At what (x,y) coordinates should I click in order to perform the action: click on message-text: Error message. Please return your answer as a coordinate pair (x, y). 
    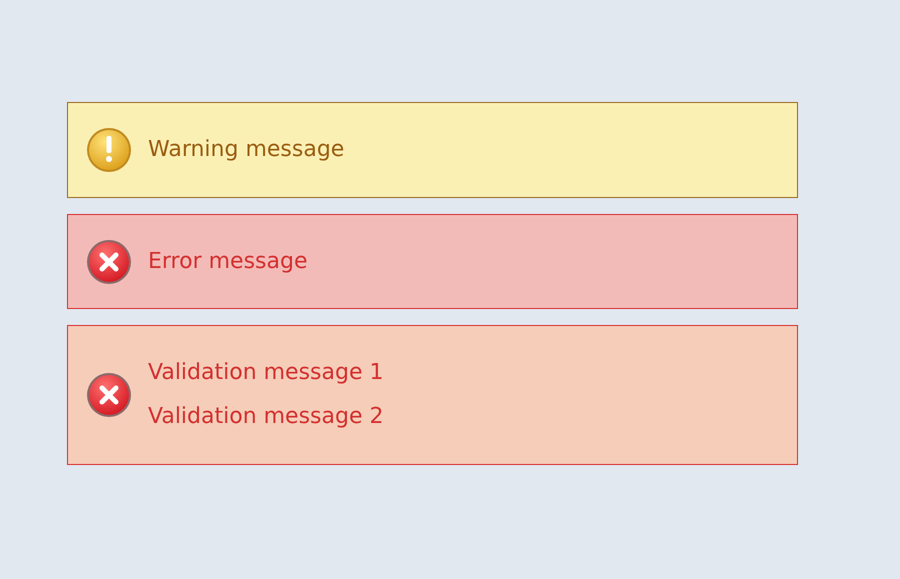
    Looking at the image, I should click on (228, 262).